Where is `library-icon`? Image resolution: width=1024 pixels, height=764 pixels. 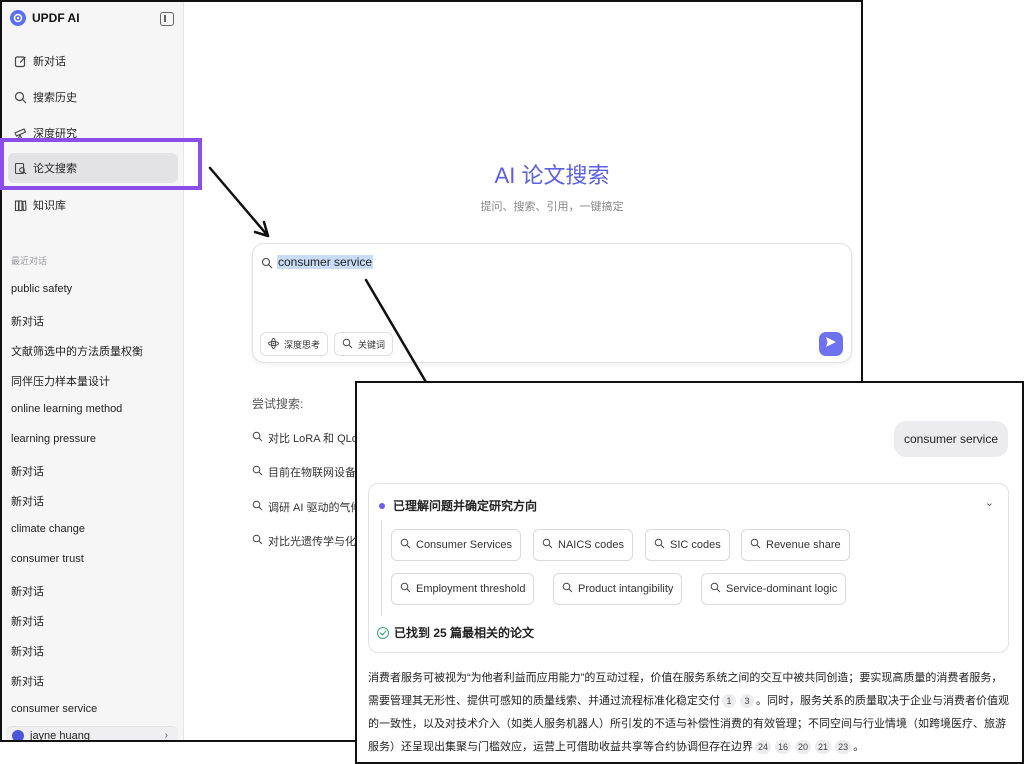 library-icon is located at coordinates (20, 205).